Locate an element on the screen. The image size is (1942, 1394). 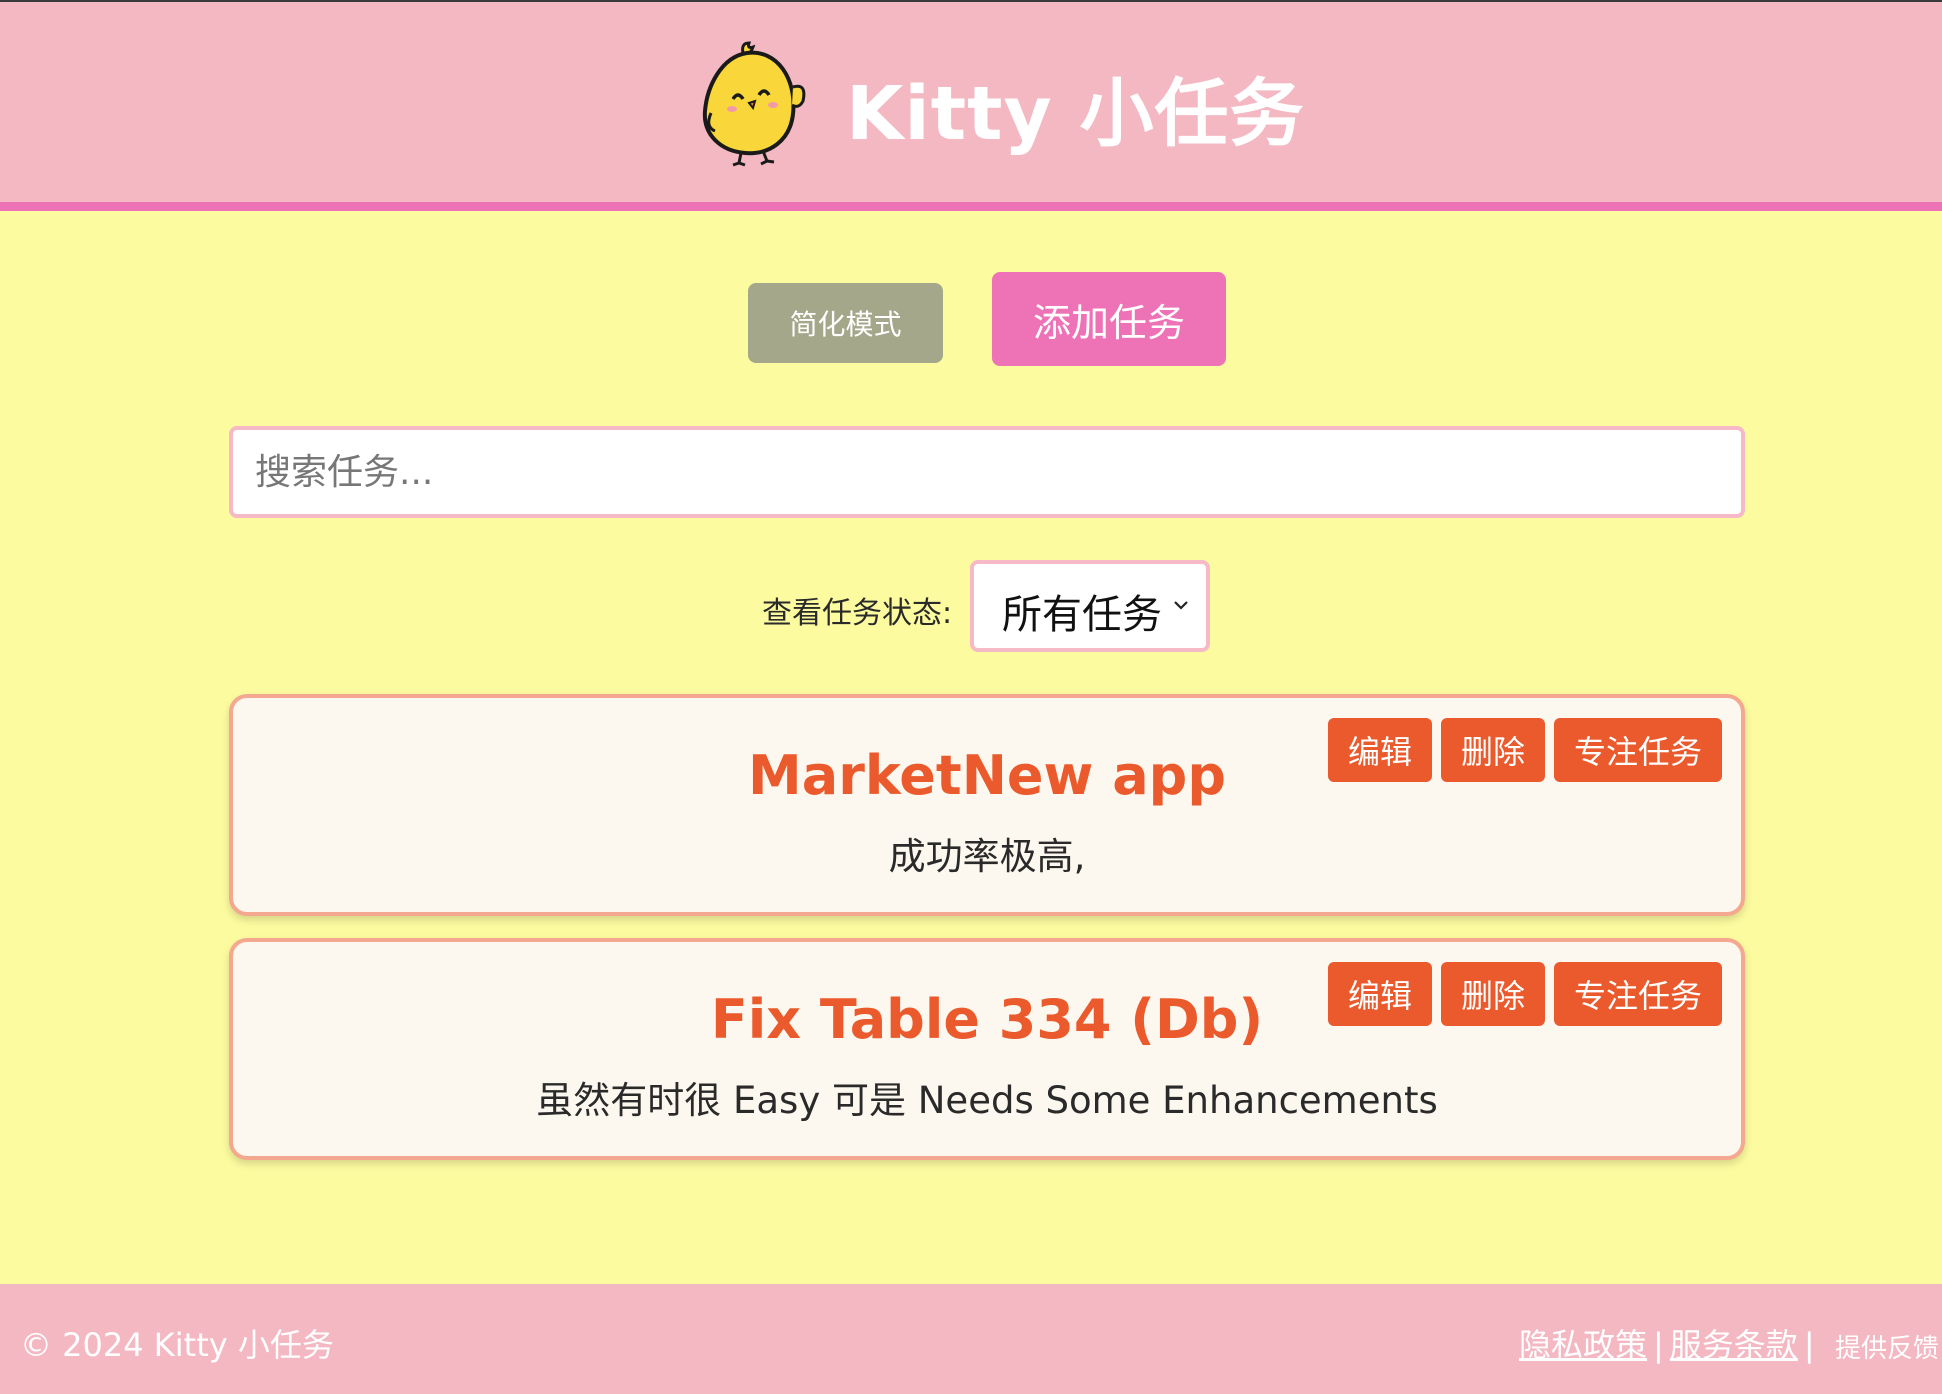
add-task-button: 添加任务 is located at coordinates (1109, 319).